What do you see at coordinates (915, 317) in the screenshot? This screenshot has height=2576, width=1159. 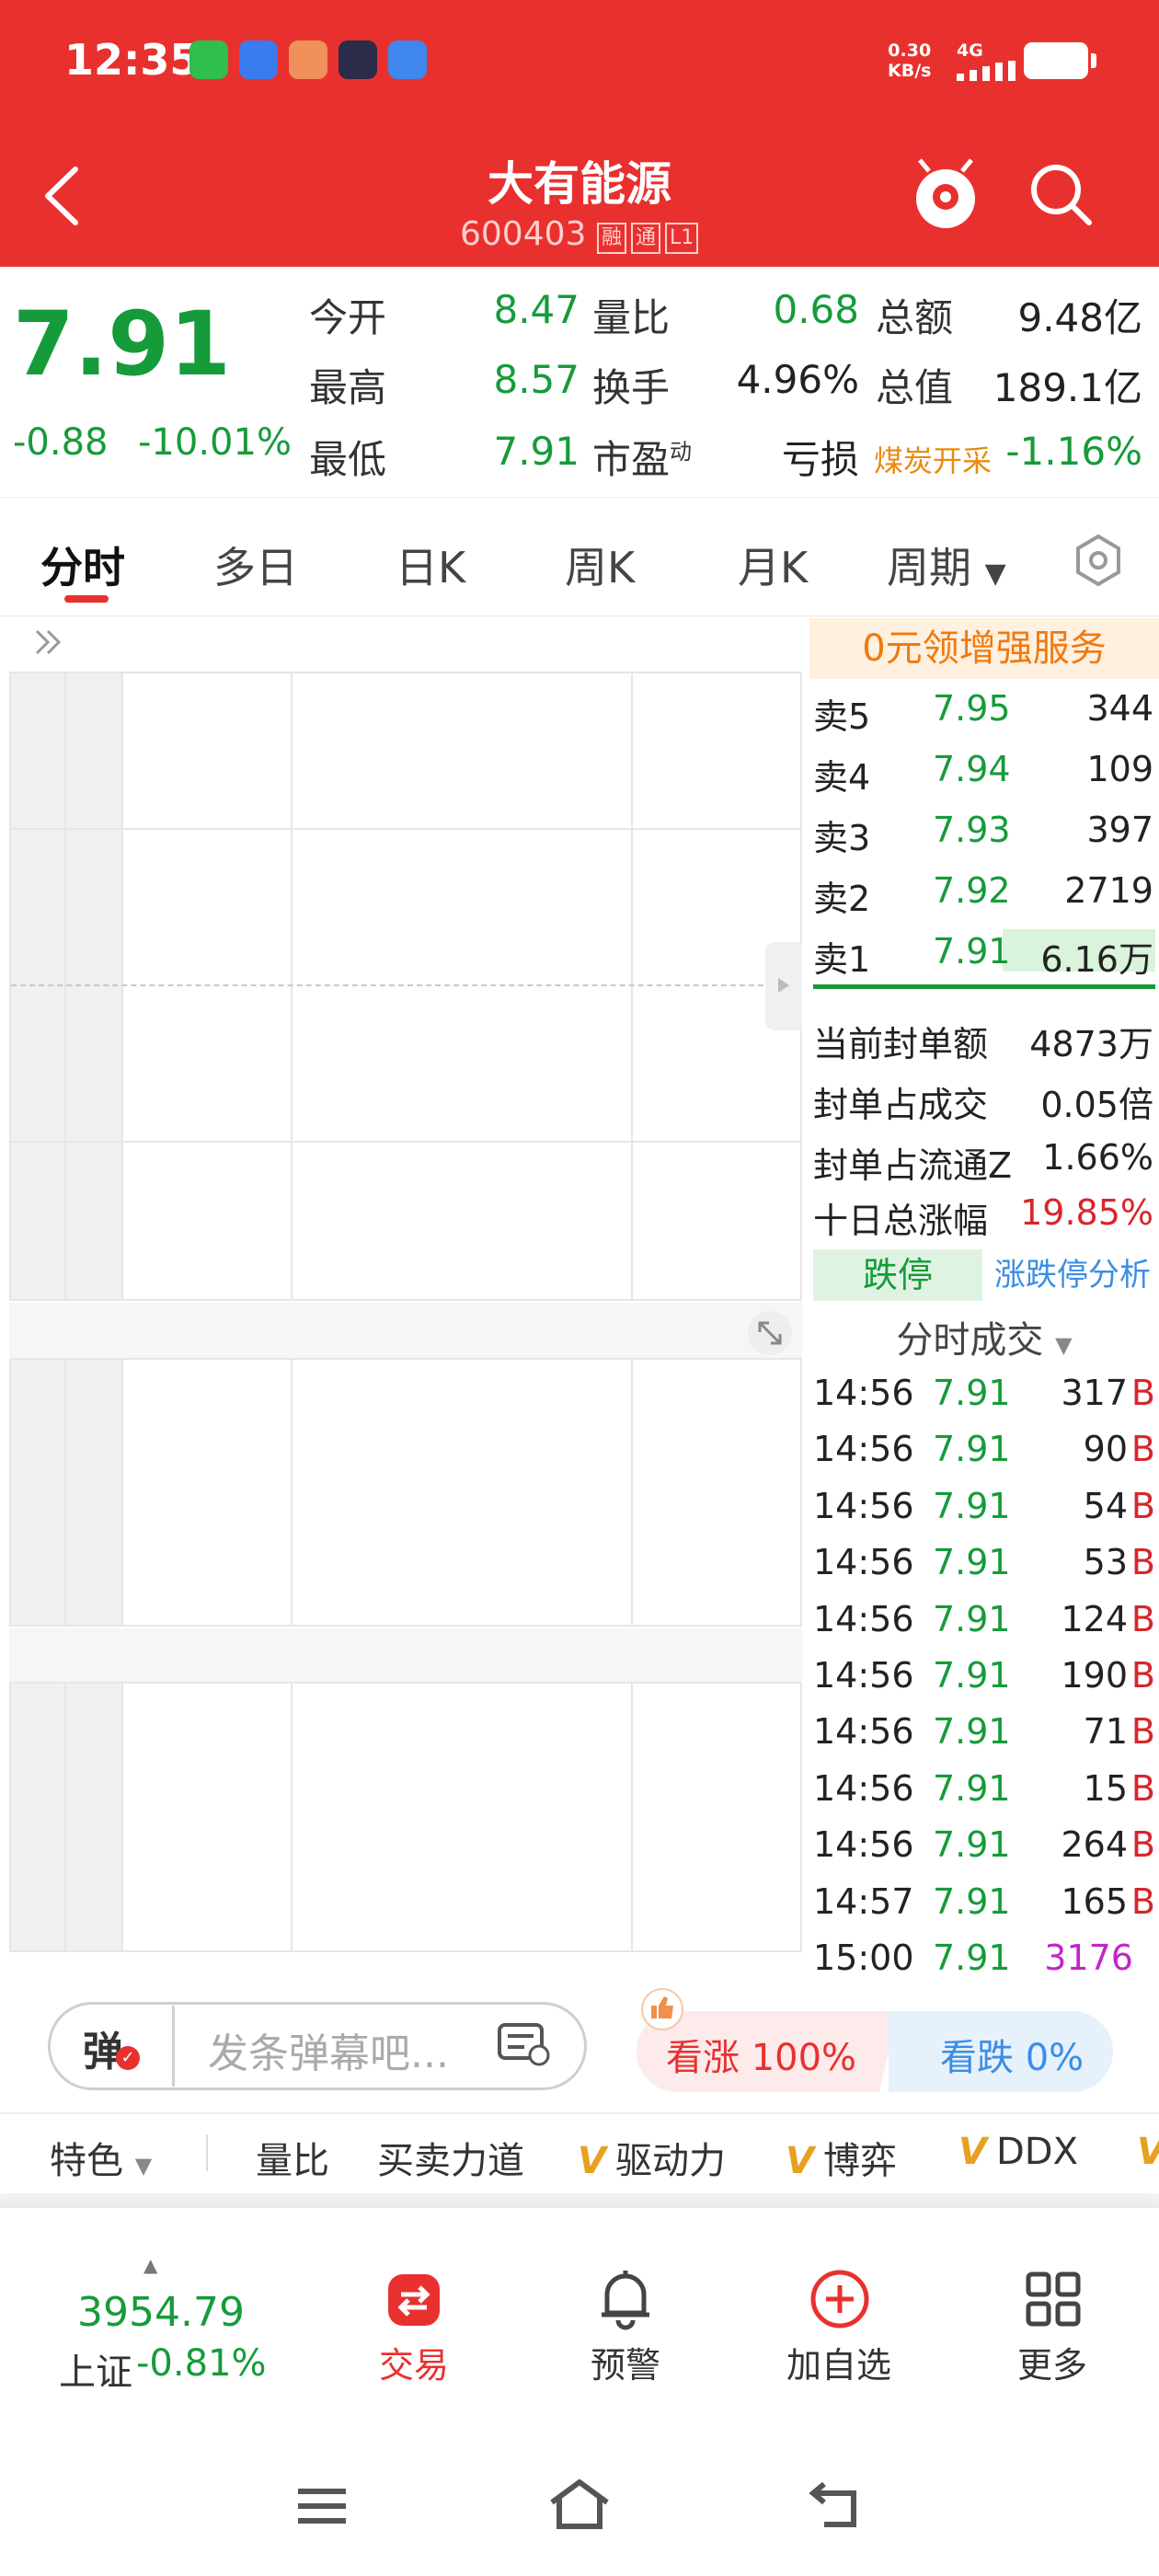 I see `stat-label: 总额` at bounding box center [915, 317].